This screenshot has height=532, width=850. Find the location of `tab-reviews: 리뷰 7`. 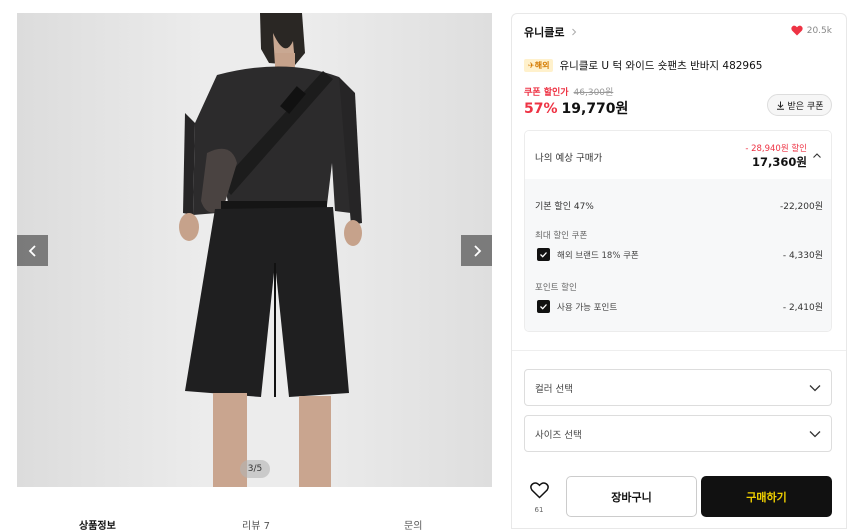

tab-reviews: 리뷰 7 is located at coordinates (256, 524).